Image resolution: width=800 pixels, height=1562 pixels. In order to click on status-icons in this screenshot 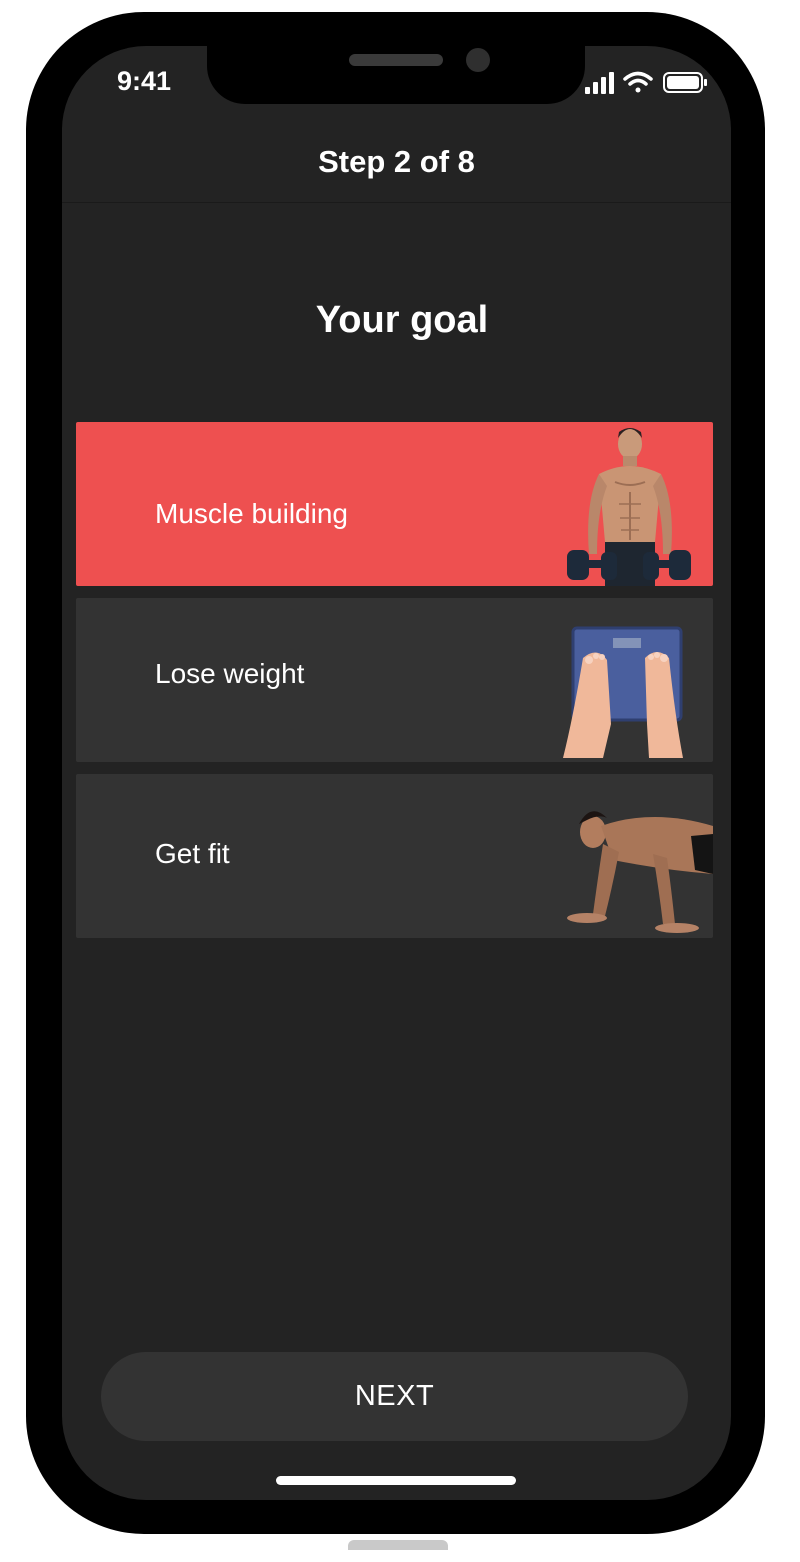, I will do `click(646, 82)`.